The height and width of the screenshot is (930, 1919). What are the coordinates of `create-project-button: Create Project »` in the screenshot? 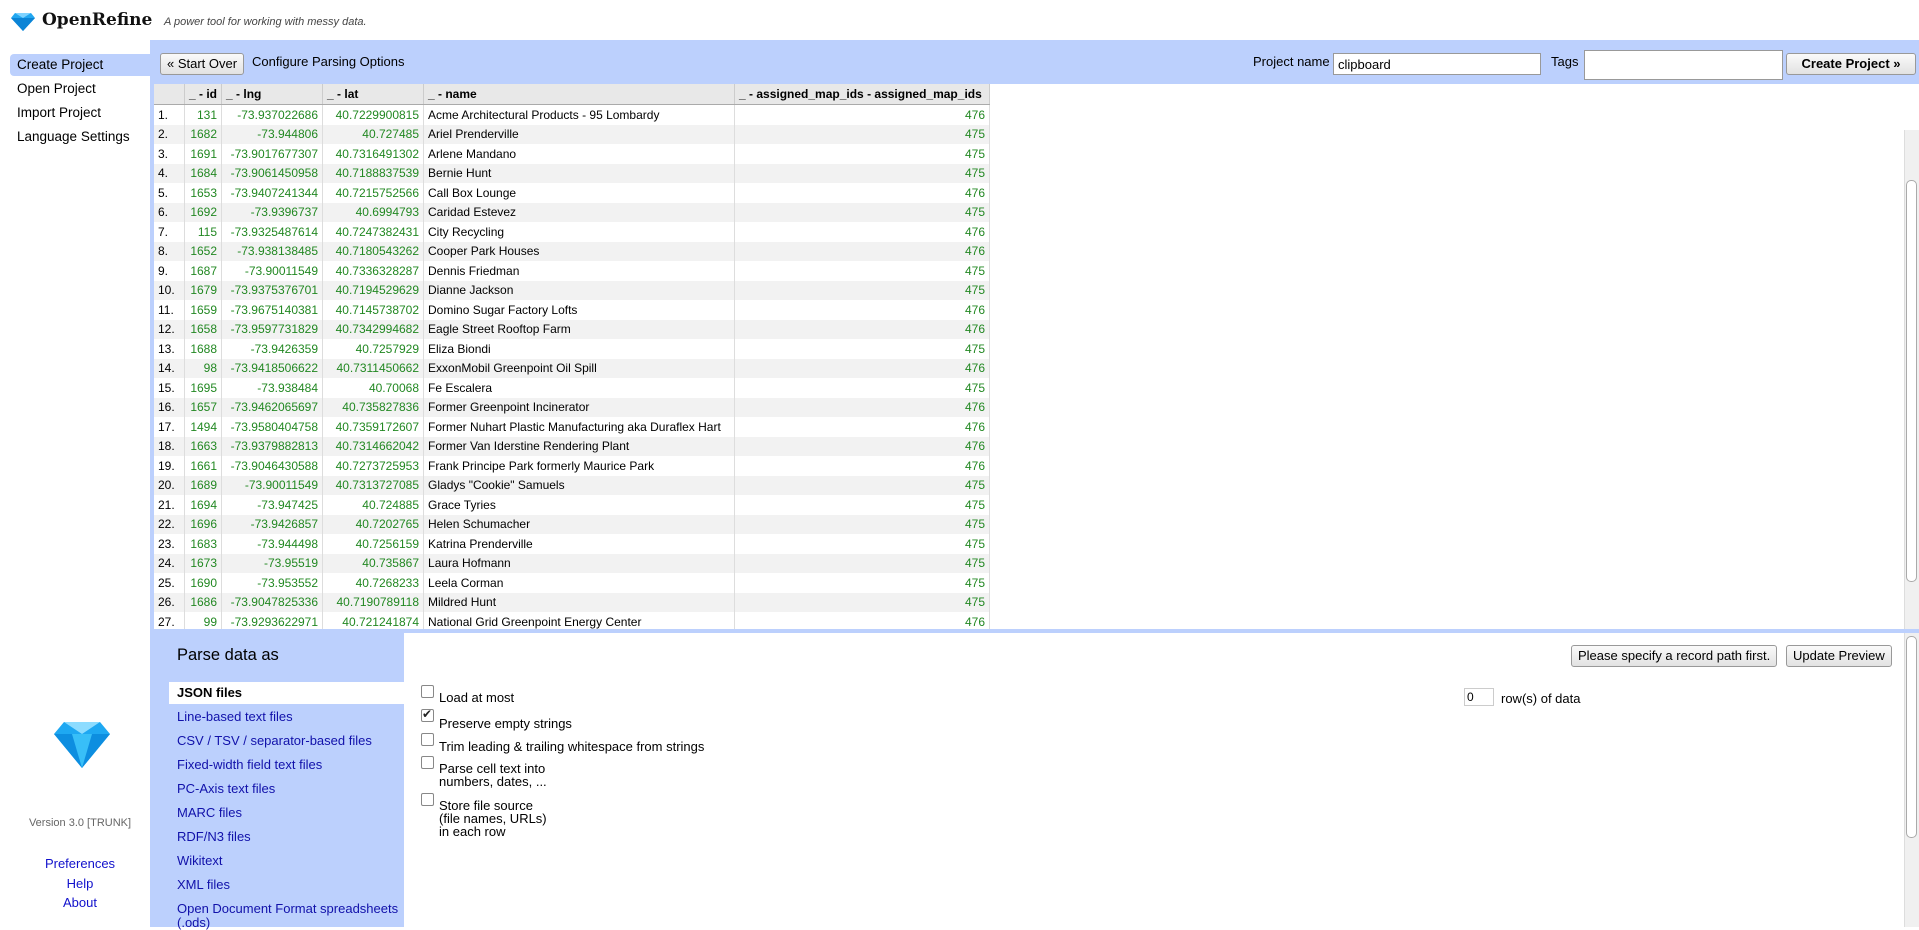 It's located at (1851, 64).